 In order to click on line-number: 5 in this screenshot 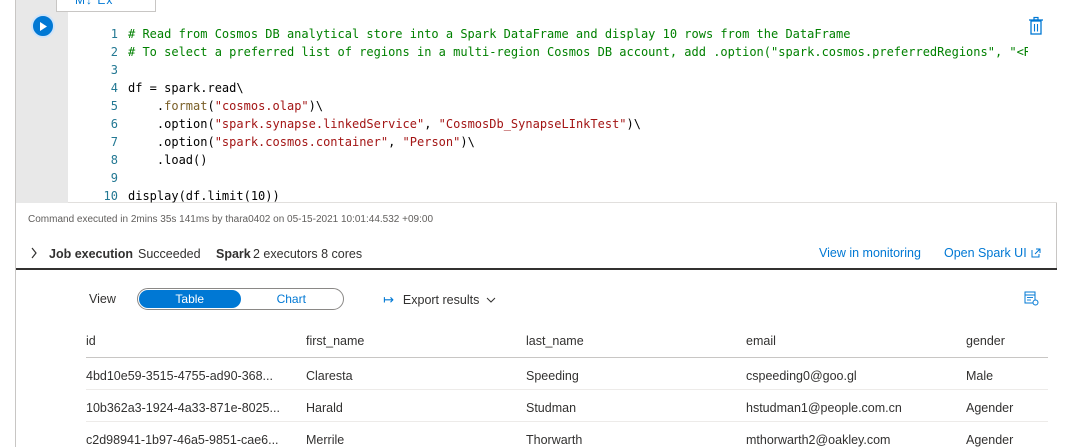, I will do `click(114, 106)`.